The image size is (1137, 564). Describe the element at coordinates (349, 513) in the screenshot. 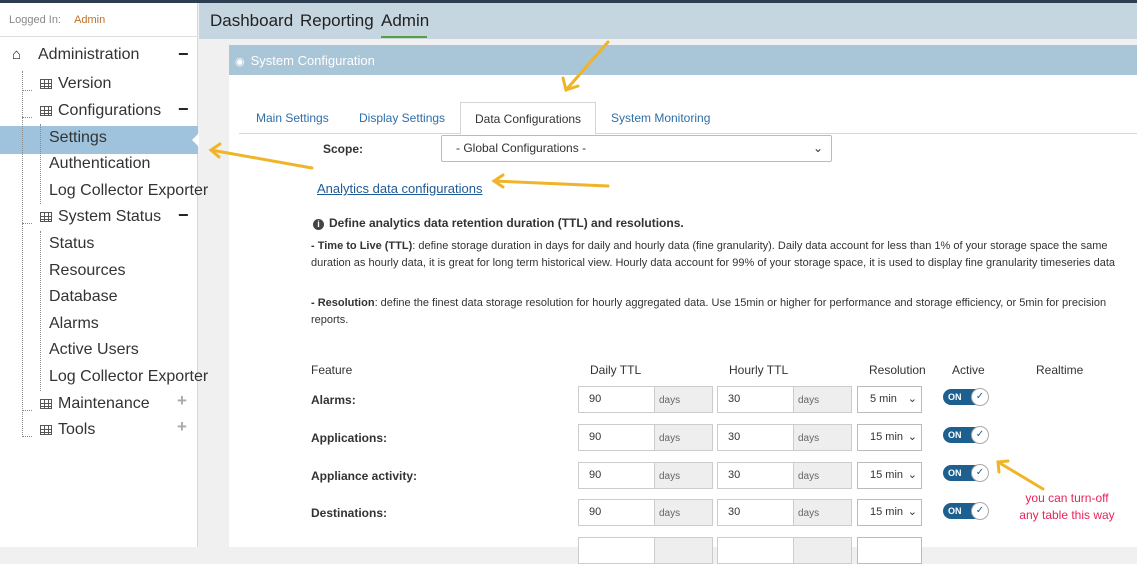

I see `feature-label-destinations: Destinations:` at that location.